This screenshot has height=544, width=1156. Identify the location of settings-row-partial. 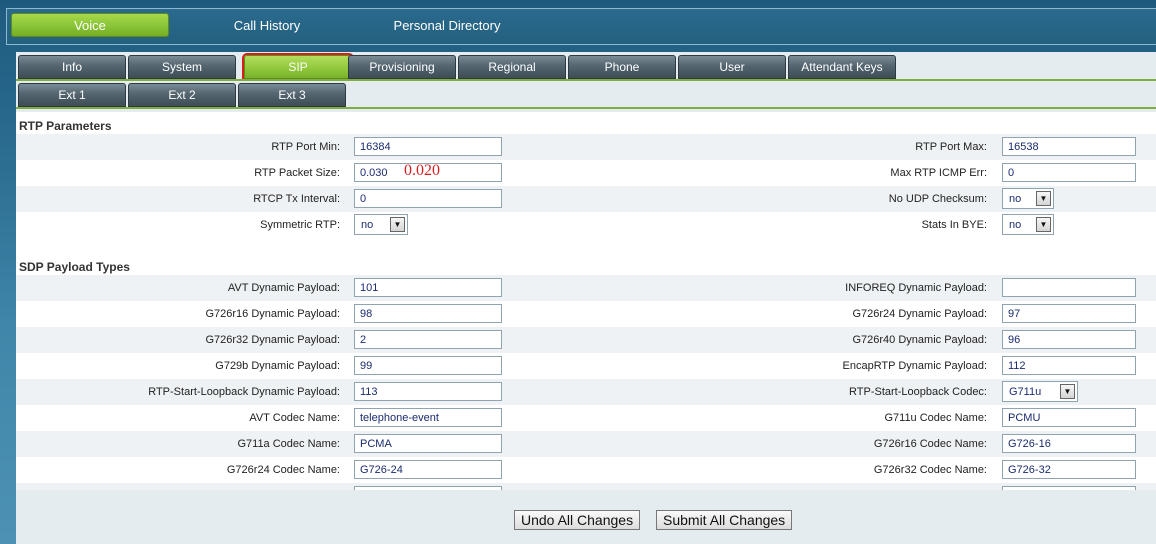
(586, 486).